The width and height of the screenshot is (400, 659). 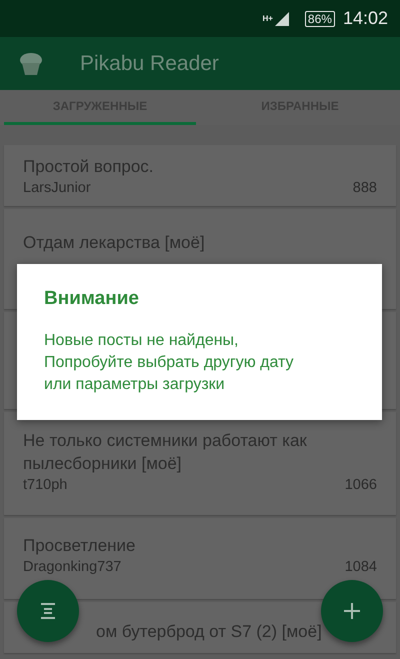 I want to click on post-title: Просветление, so click(x=79, y=546).